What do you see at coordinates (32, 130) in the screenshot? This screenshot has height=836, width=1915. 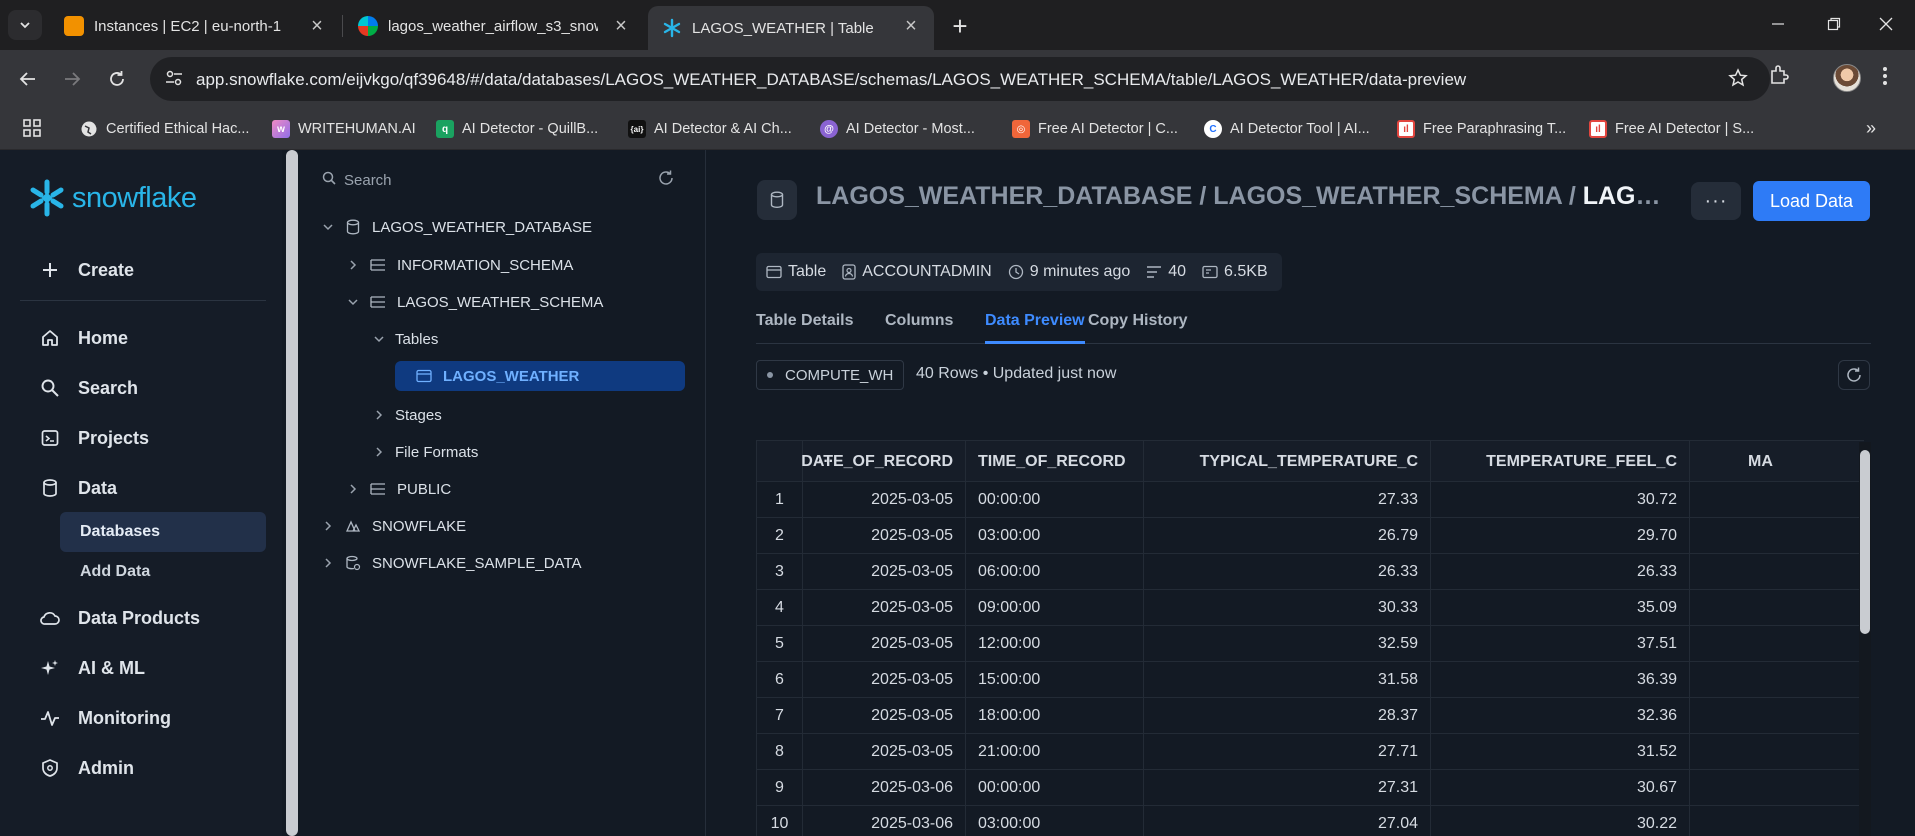 I see `apps-grid-icon` at bounding box center [32, 130].